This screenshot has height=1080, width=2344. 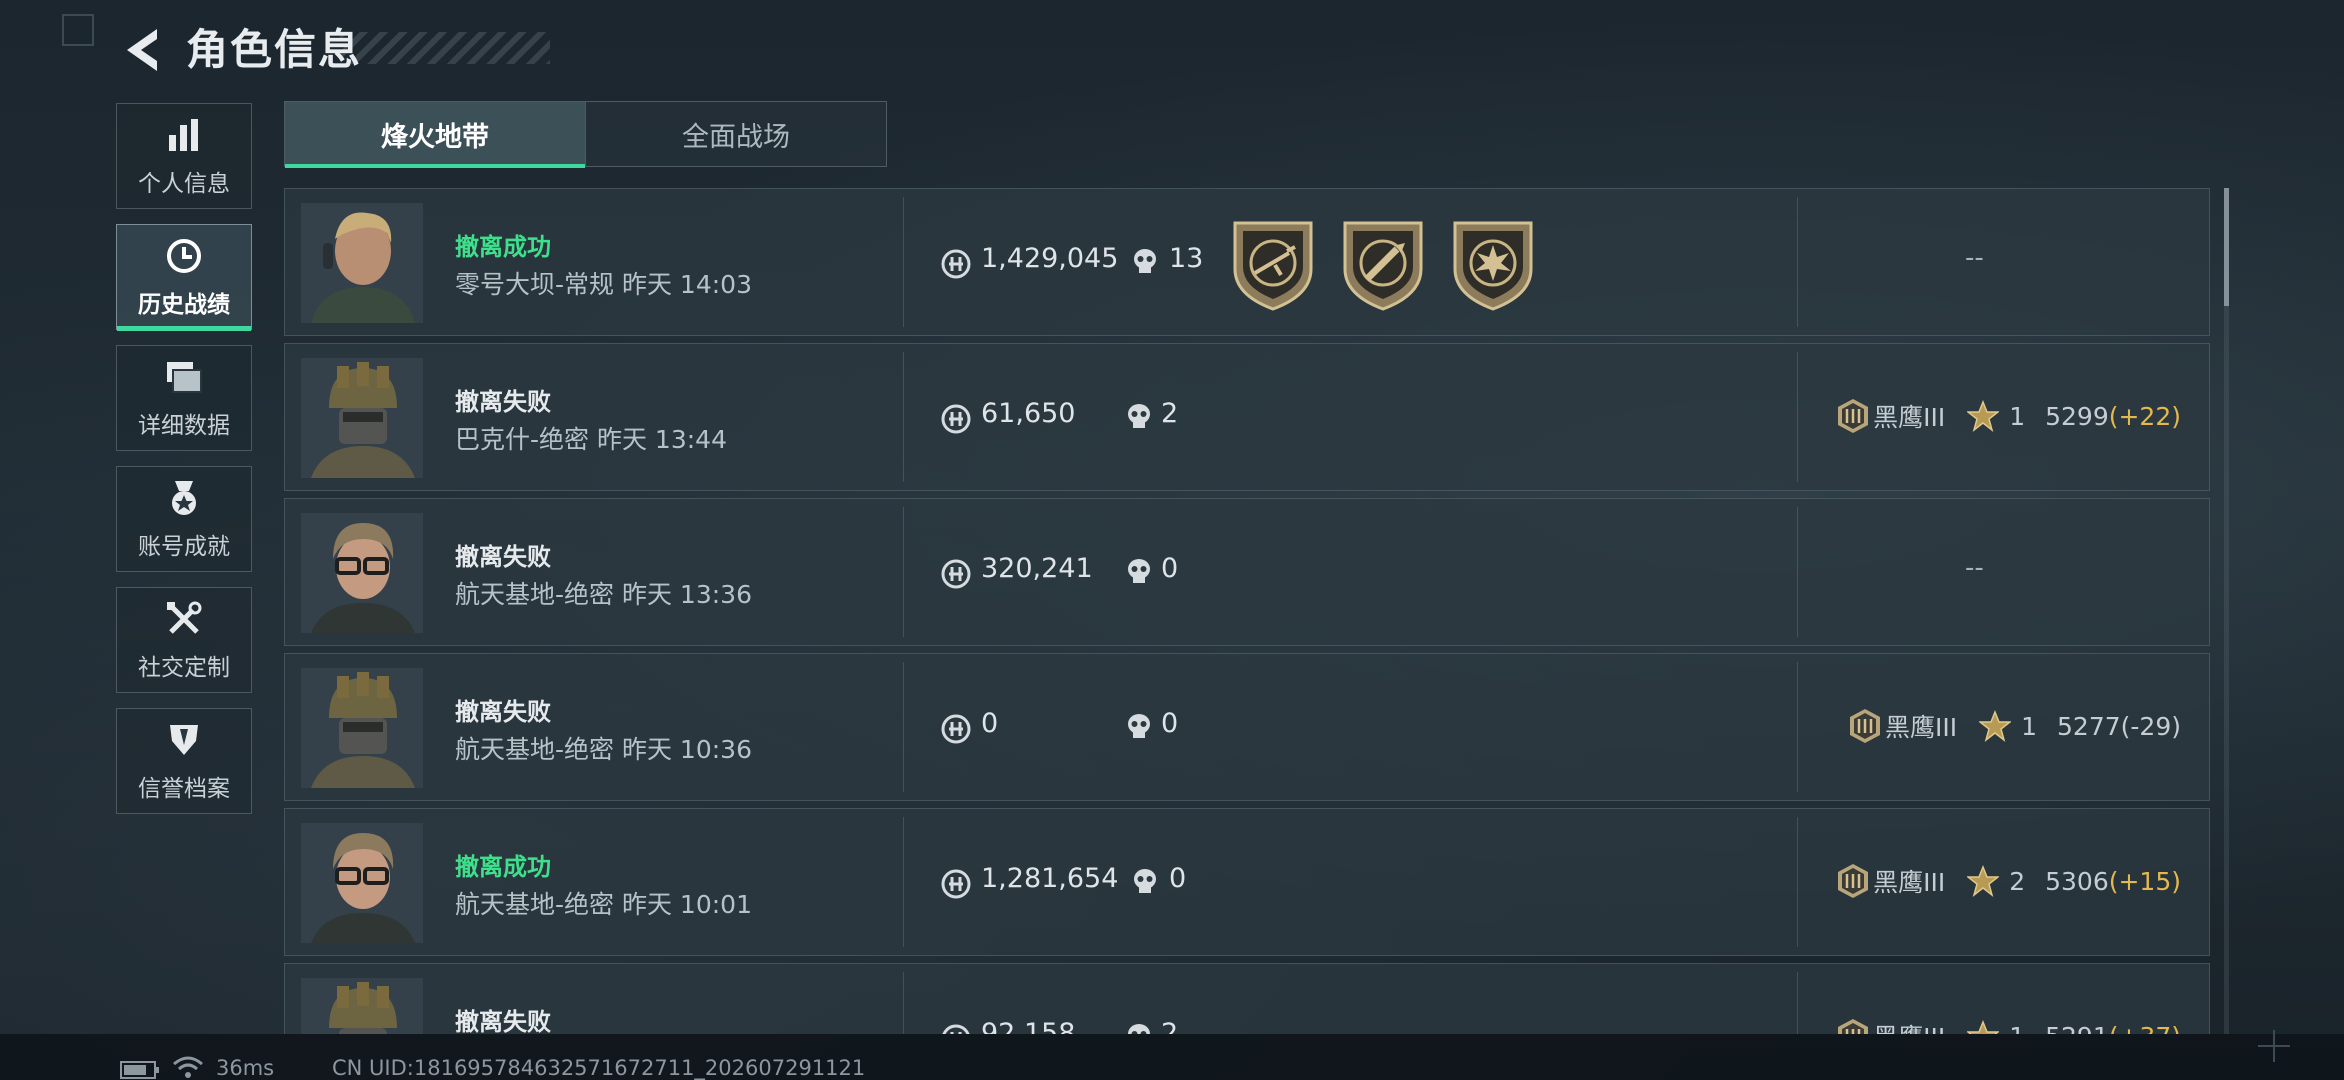 I want to click on map-name: 零号大坝-常规, so click(x=535, y=284).